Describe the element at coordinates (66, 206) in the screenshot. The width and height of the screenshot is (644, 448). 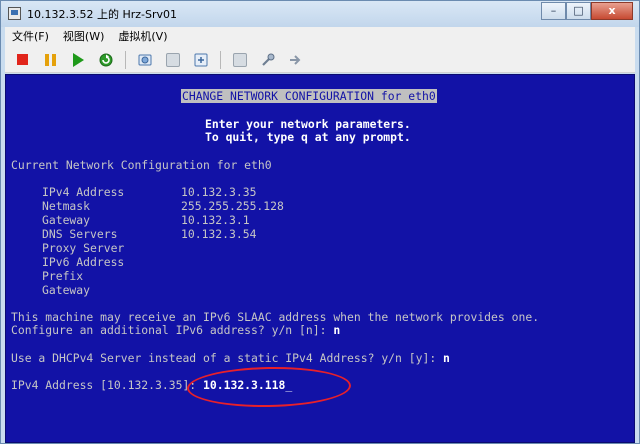
I see `field-label-netmask: Netmask` at that location.